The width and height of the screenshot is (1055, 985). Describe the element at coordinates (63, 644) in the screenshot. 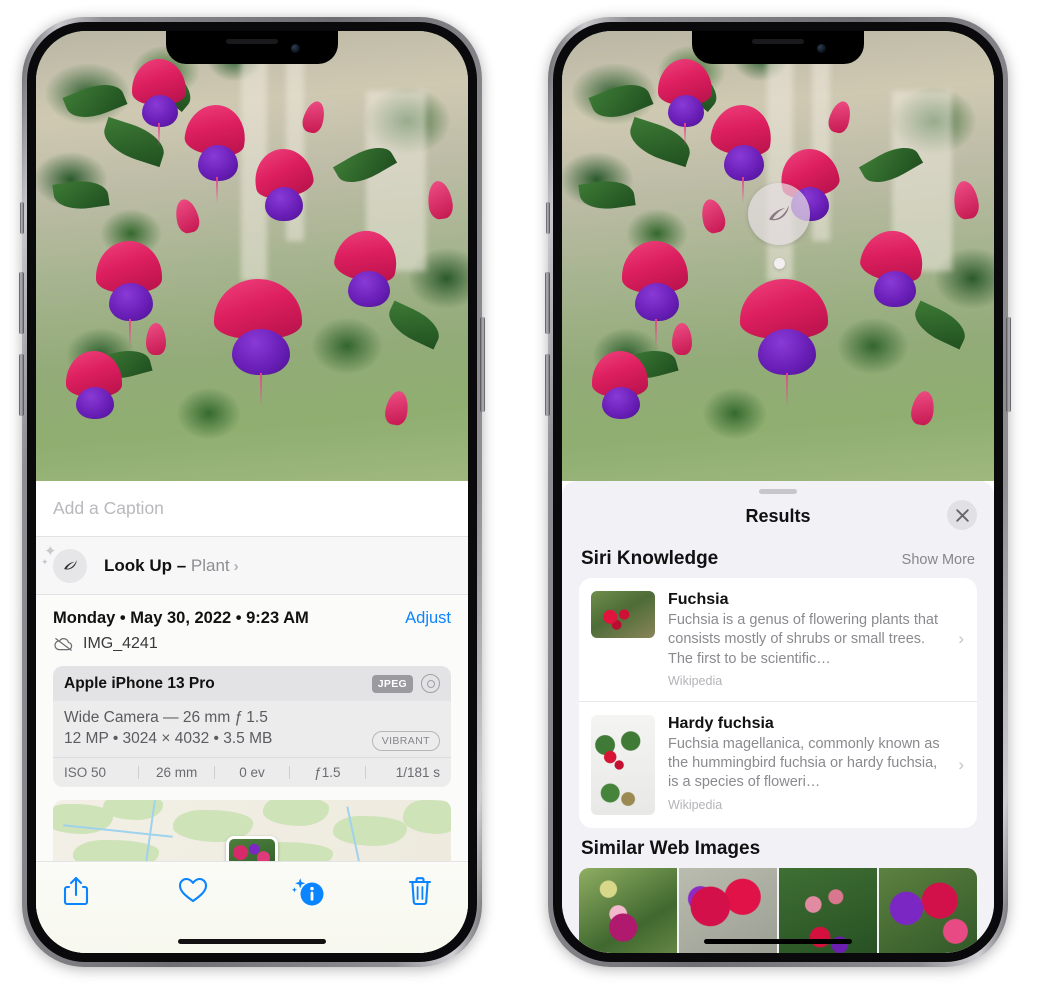

I see `cloud-slash-icon` at that location.